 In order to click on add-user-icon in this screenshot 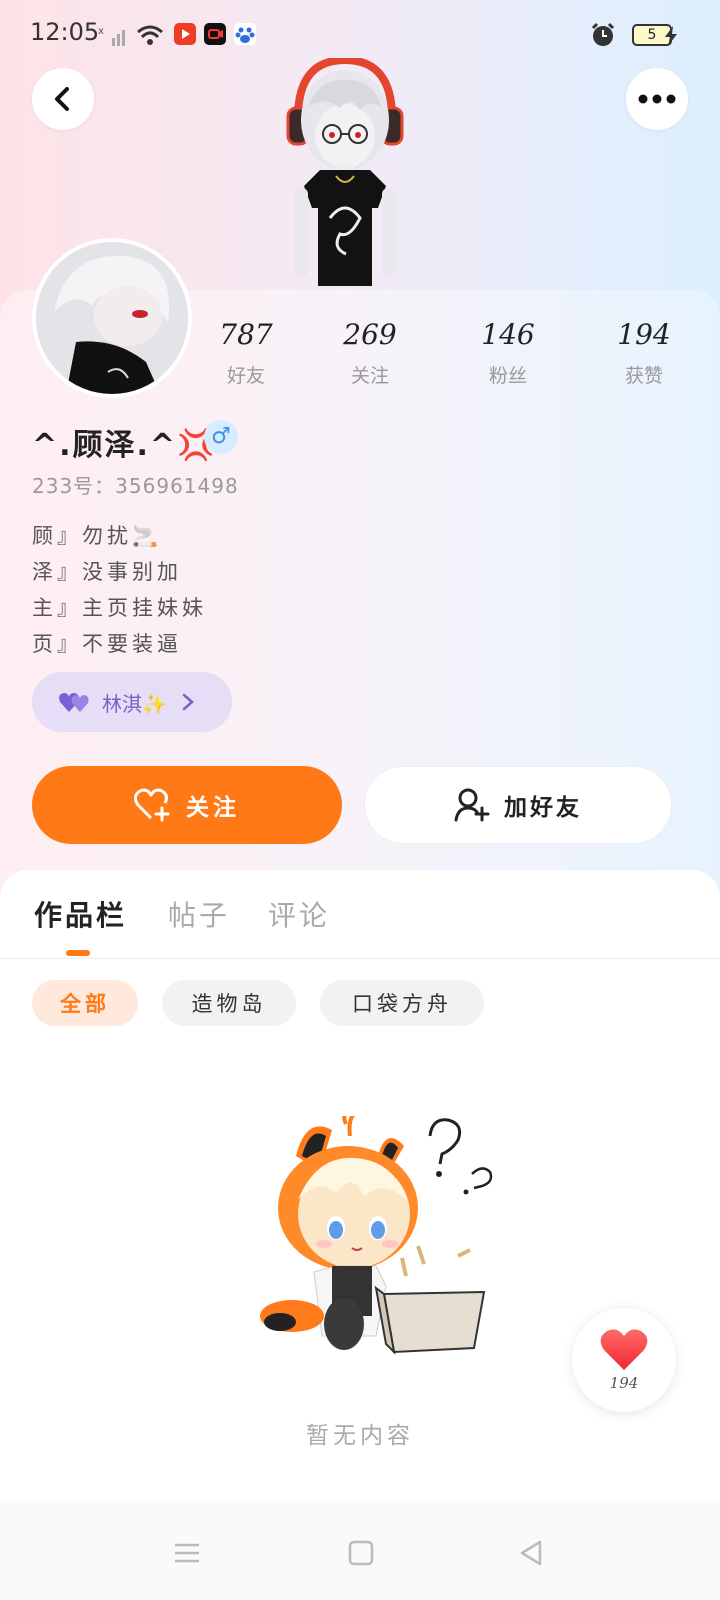, I will do `click(472, 805)`.